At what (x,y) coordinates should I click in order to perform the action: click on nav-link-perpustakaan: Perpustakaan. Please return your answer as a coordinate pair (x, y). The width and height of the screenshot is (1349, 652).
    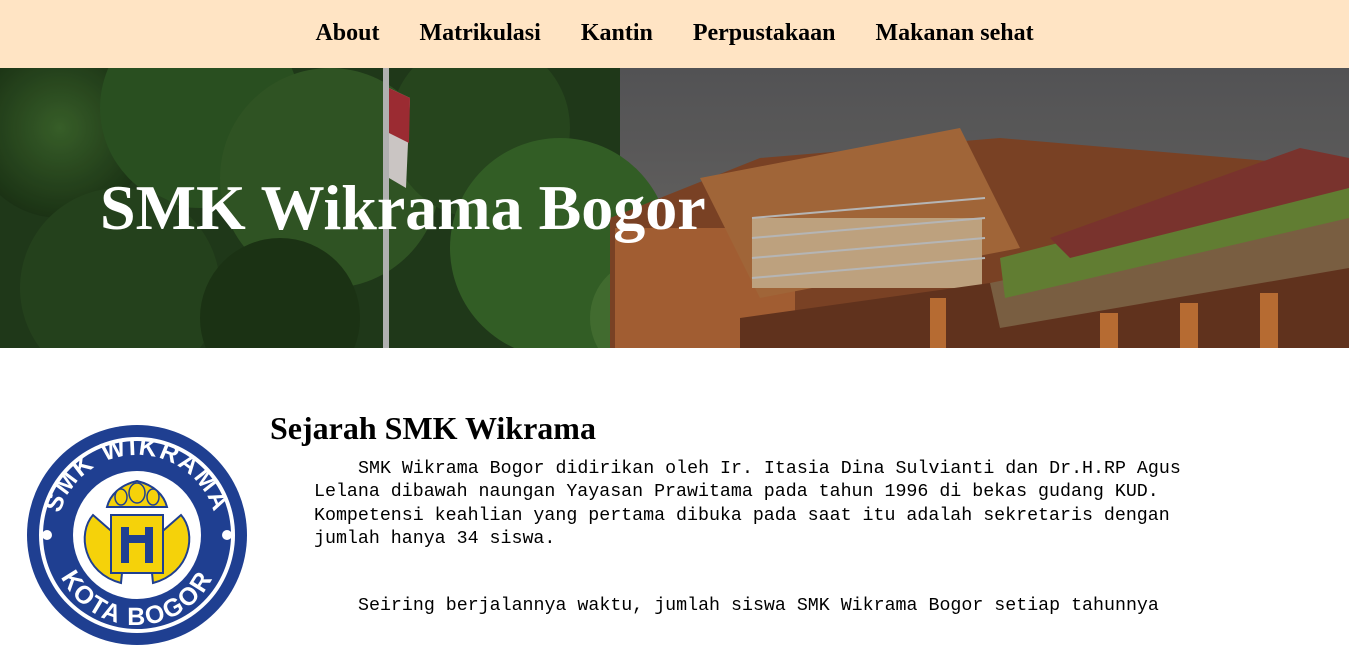
    Looking at the image, I should click on (764, 33).